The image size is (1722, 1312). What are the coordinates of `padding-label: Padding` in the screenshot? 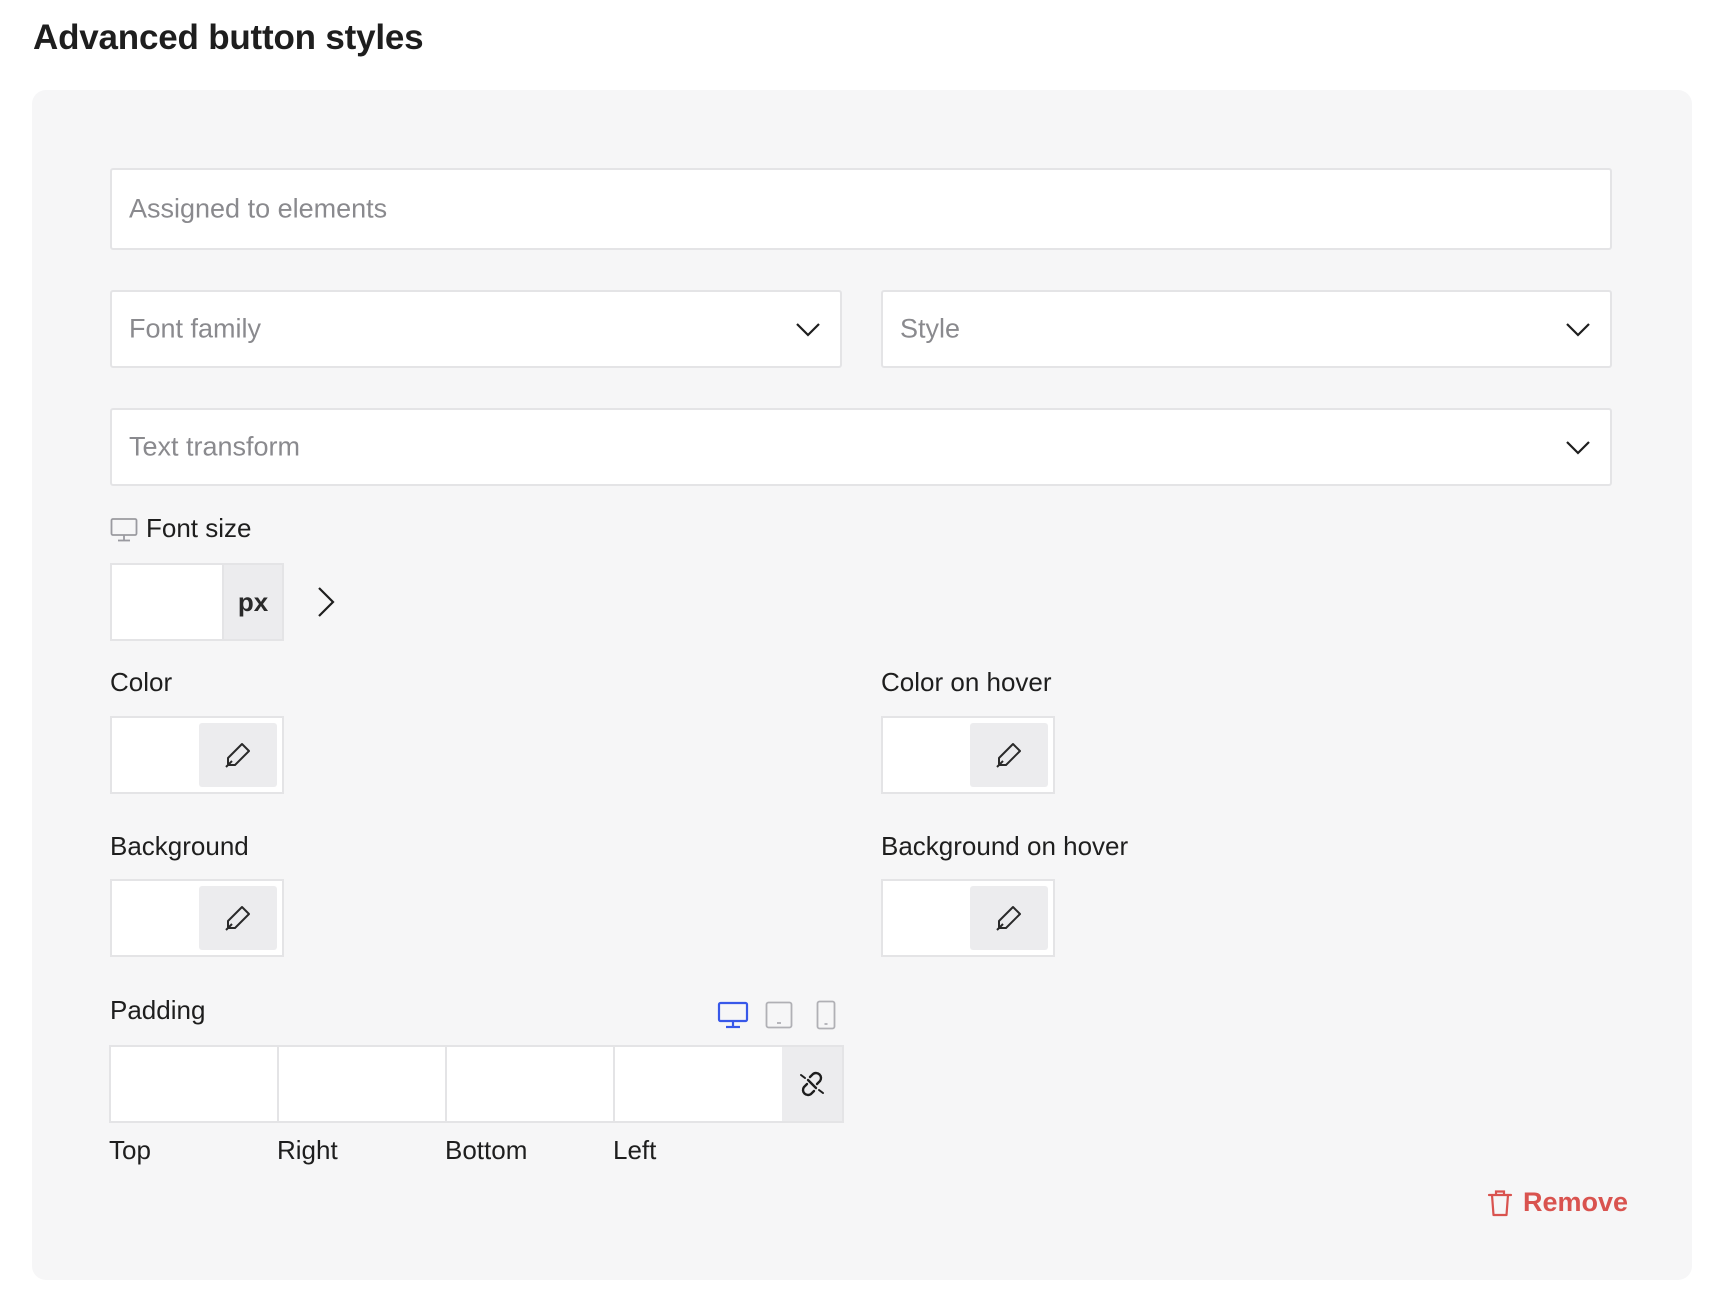 It's located at (158, 1010).